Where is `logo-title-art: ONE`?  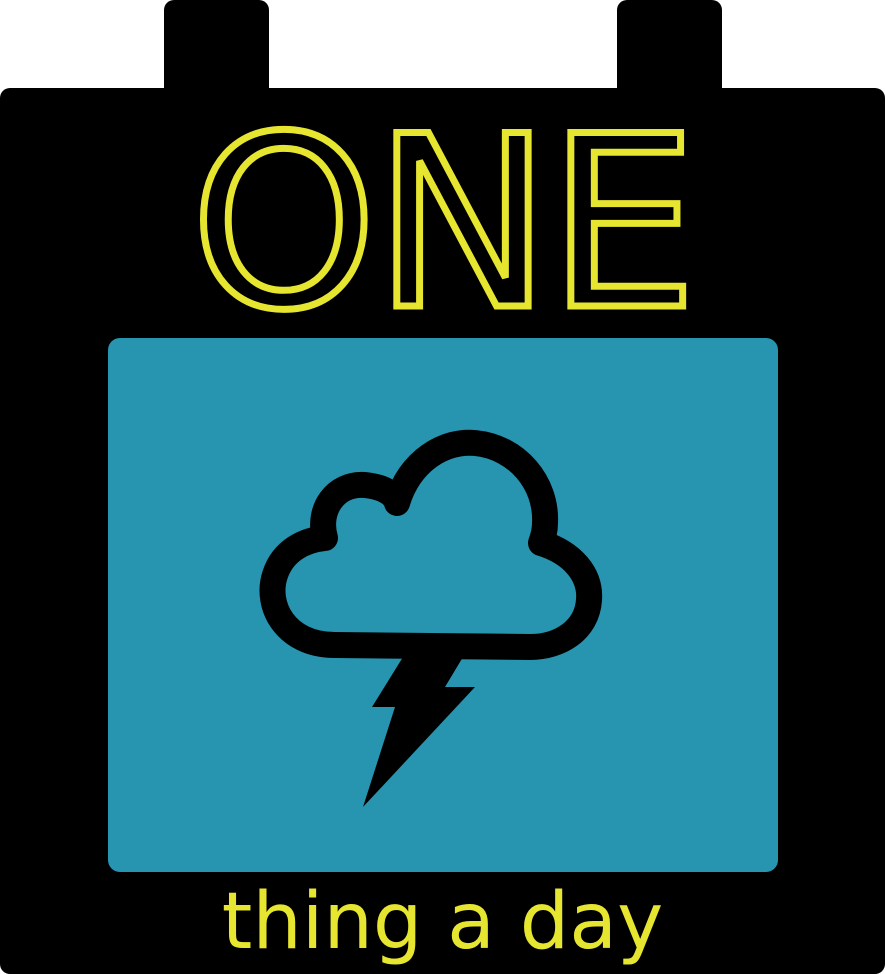 logo-title-art: ONE is located at coordinates (444, 213).